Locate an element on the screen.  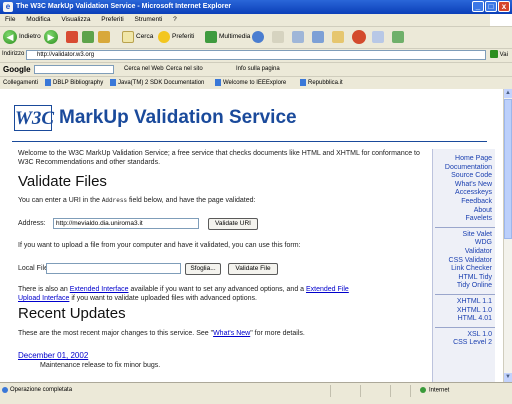
nav-link-checker: Link Checker is located at coordinates (464, 269).